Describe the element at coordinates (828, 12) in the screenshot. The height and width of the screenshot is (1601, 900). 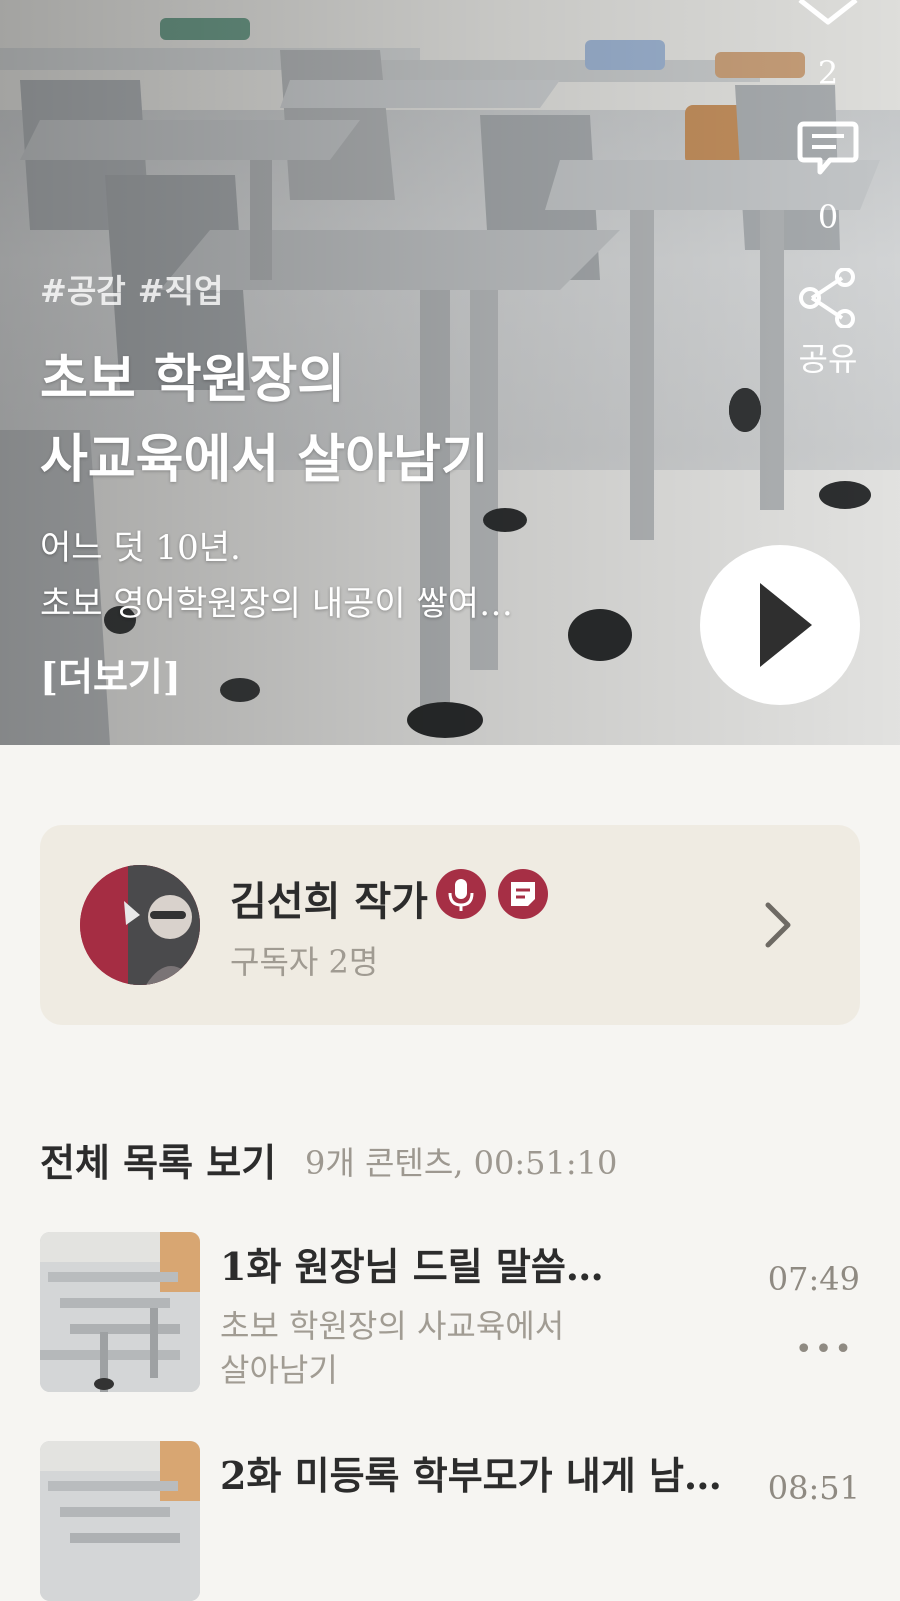
I see `heart-icon` at that location.